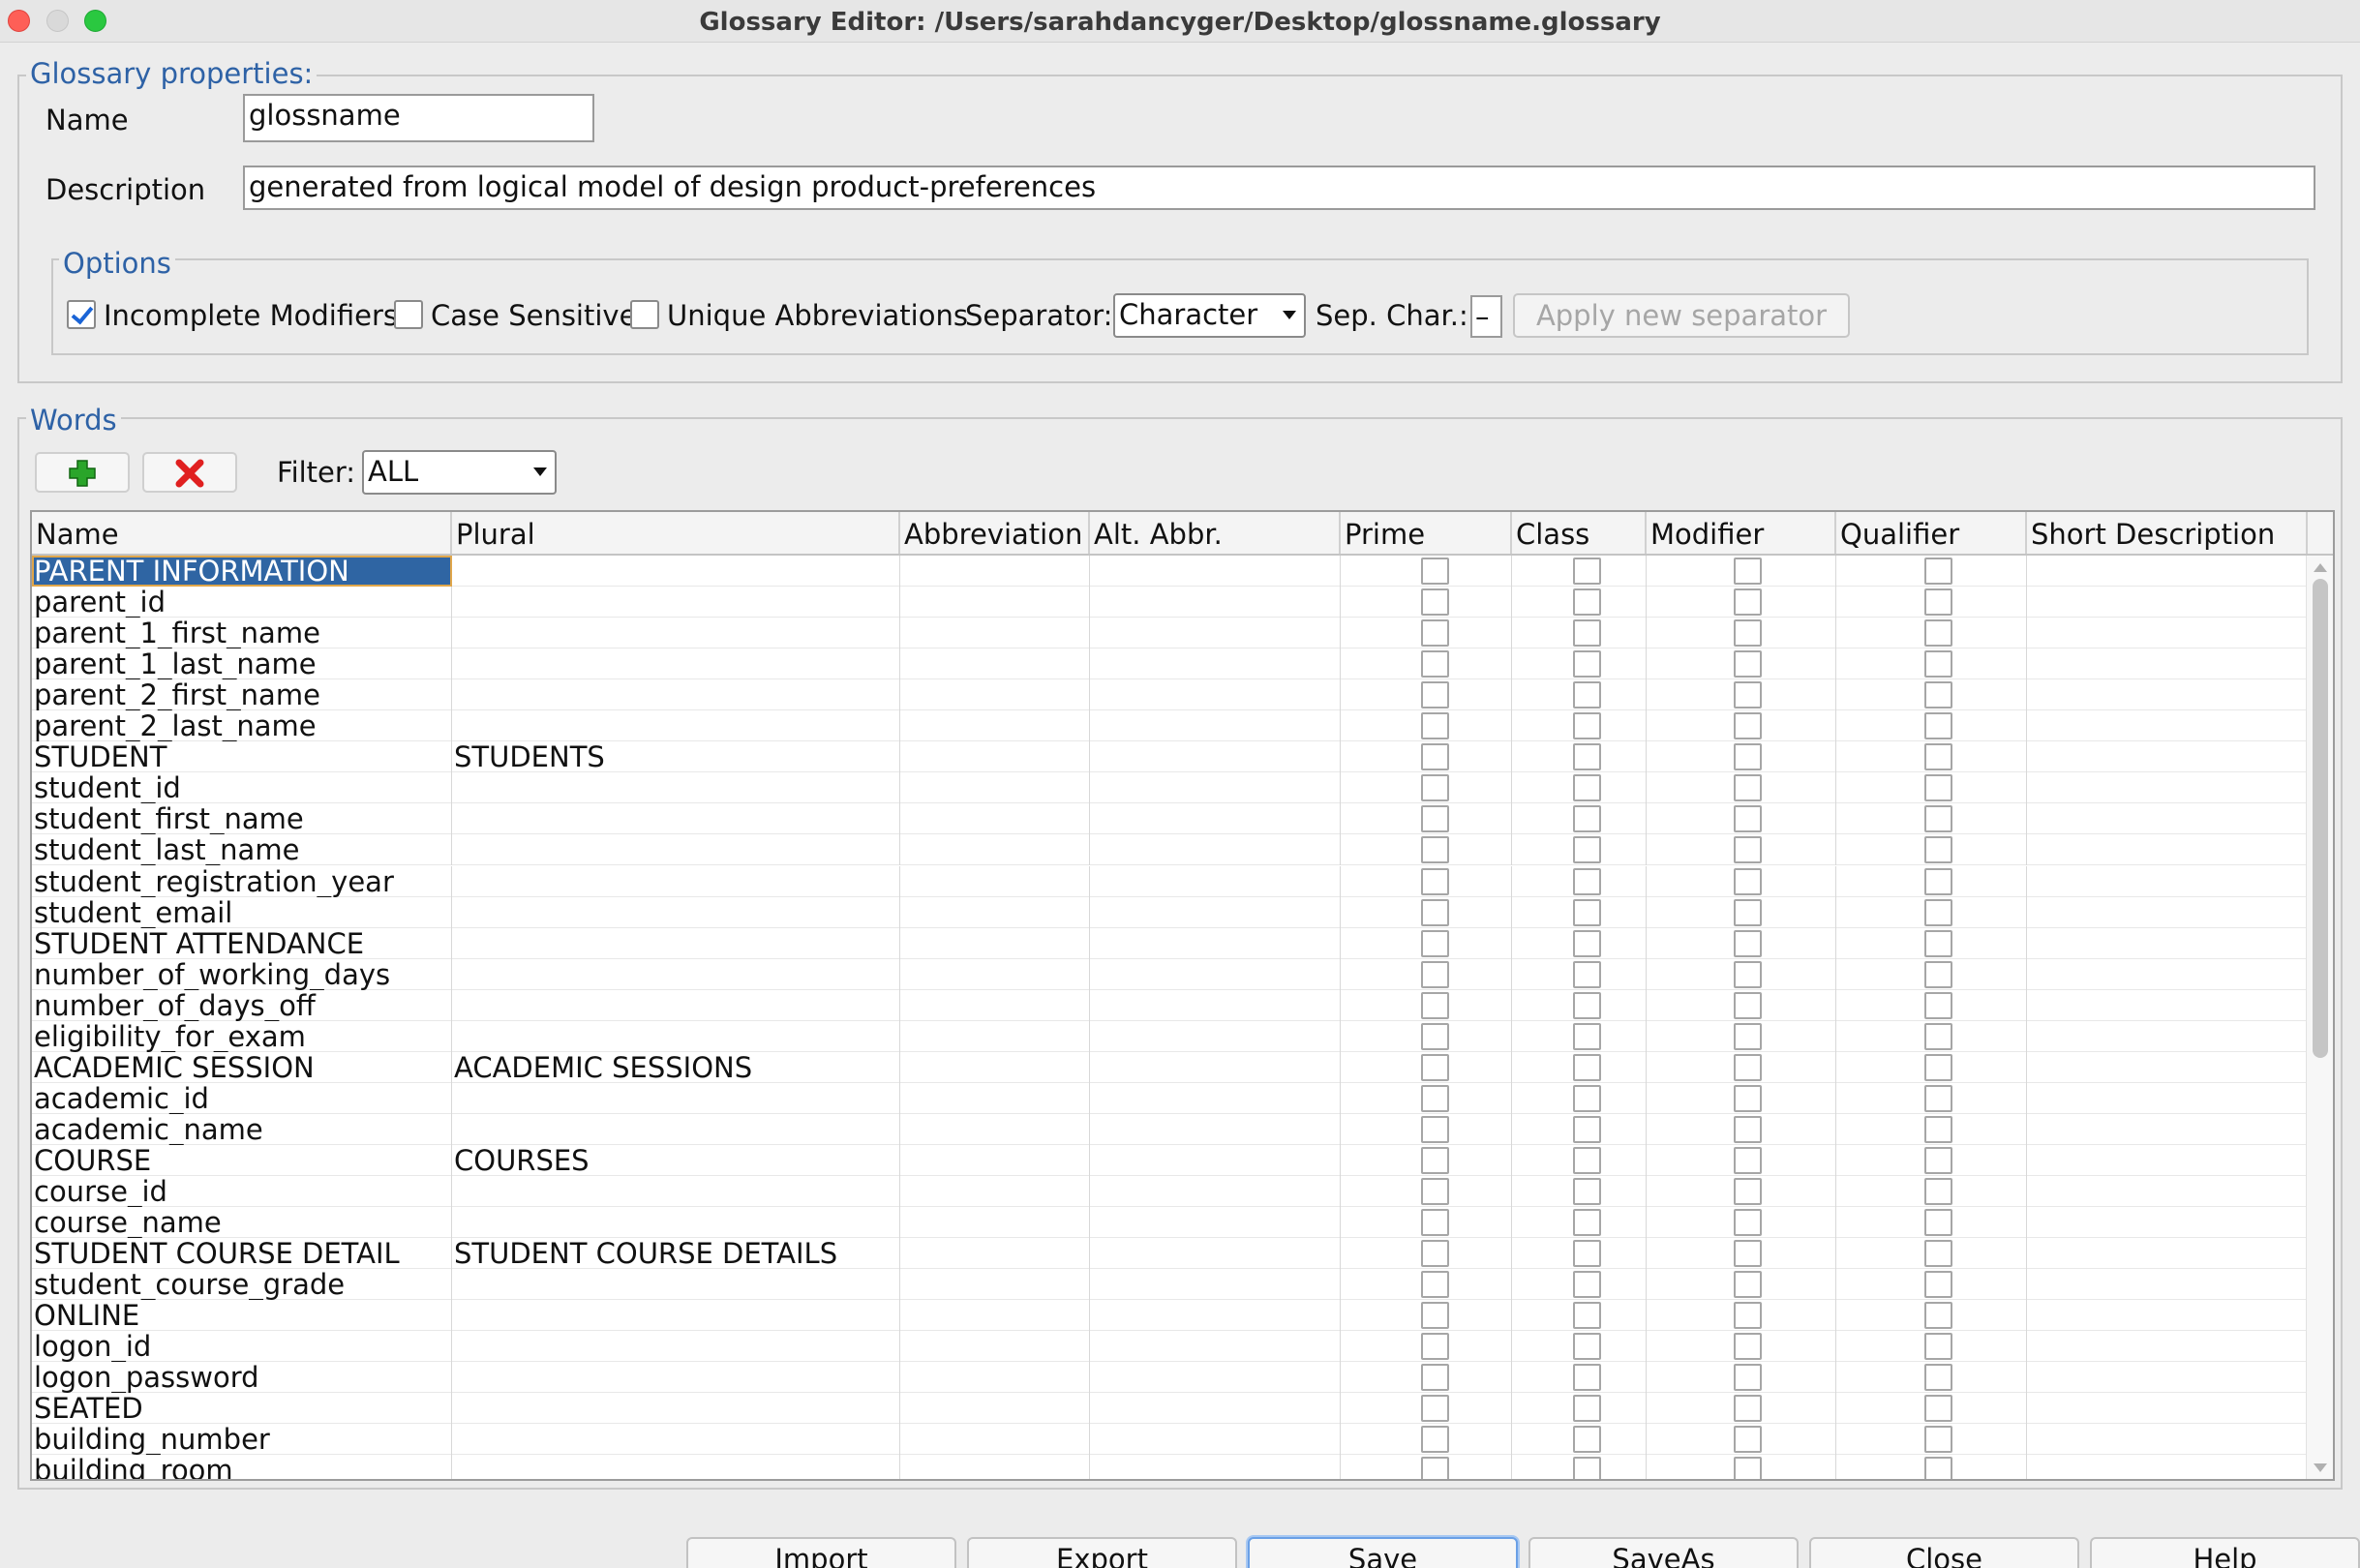 The height and width of the screenshot is (1568, 2360). I want to click on cell-plural: STUDENT COURSE DETAILS, so click(676, 1253).